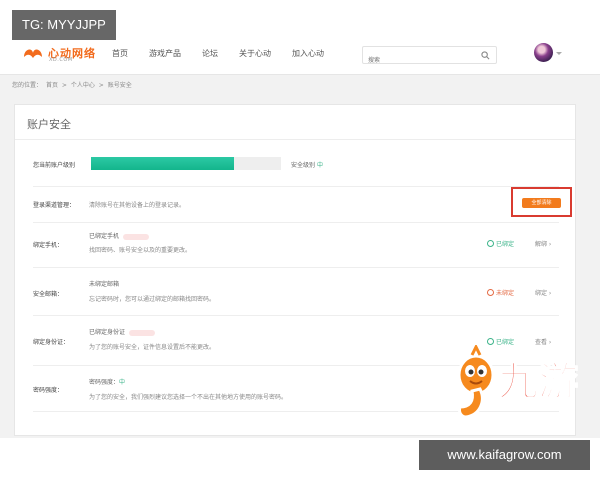 The width and height of the screenshot is (600, 480). What do you see at coordinates (162, 163) in the screenshot?
I see `security-progress-fill` at bounding box center [162, 163].